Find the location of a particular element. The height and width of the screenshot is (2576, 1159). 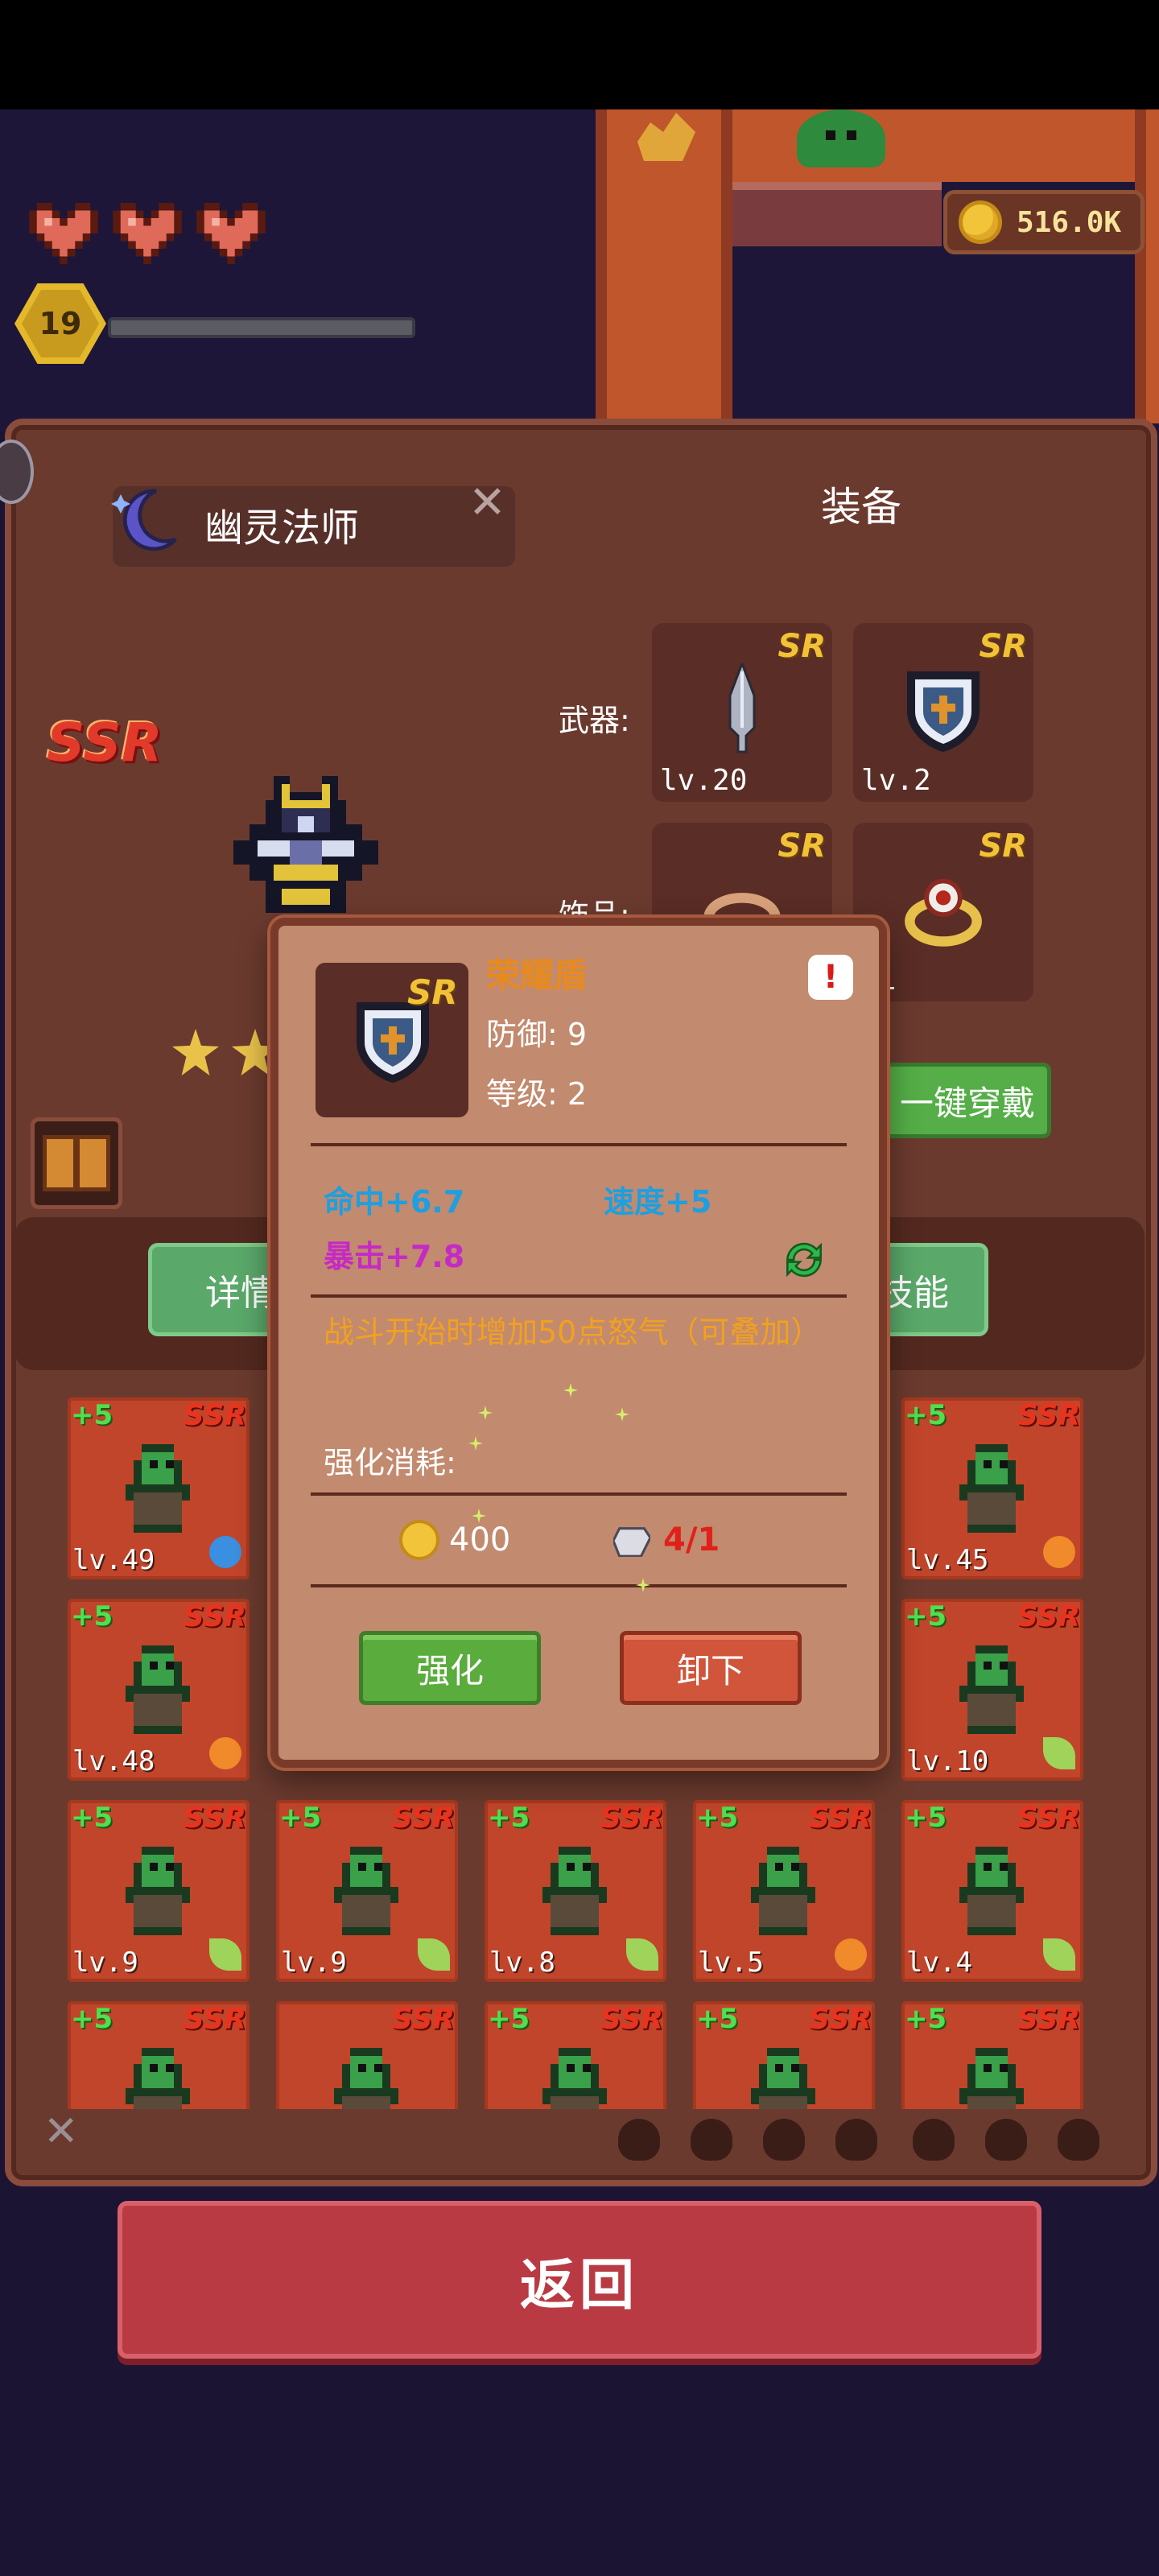

moon-filter-icon is located at coordinates (1078, 2140).